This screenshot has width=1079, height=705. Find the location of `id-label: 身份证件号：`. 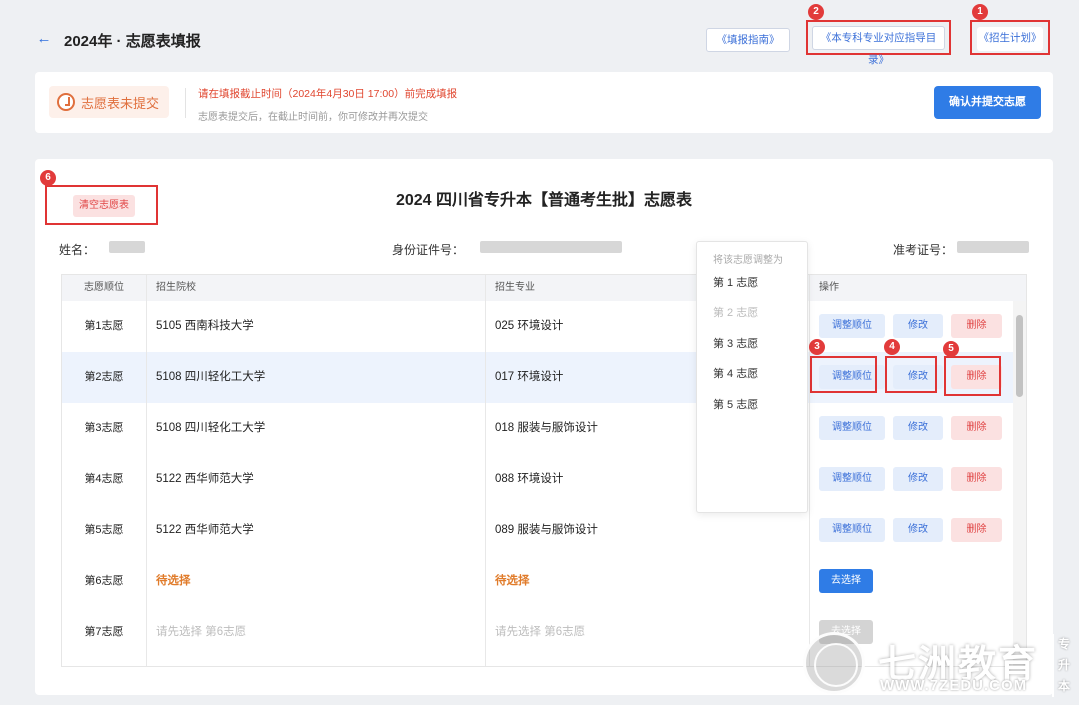

id-label: 身份证件号： is located at coordinates (428, 250).